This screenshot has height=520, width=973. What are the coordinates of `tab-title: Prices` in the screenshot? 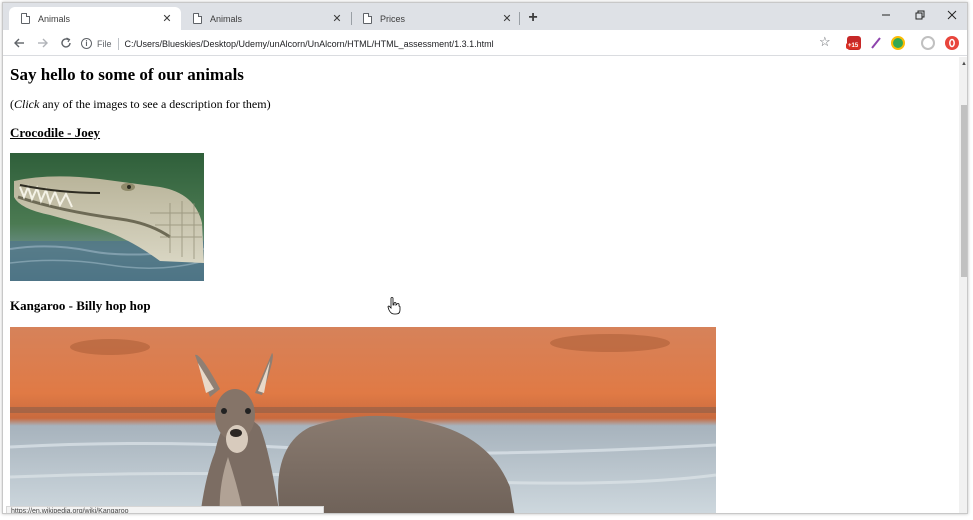 It's located at (393, 18).